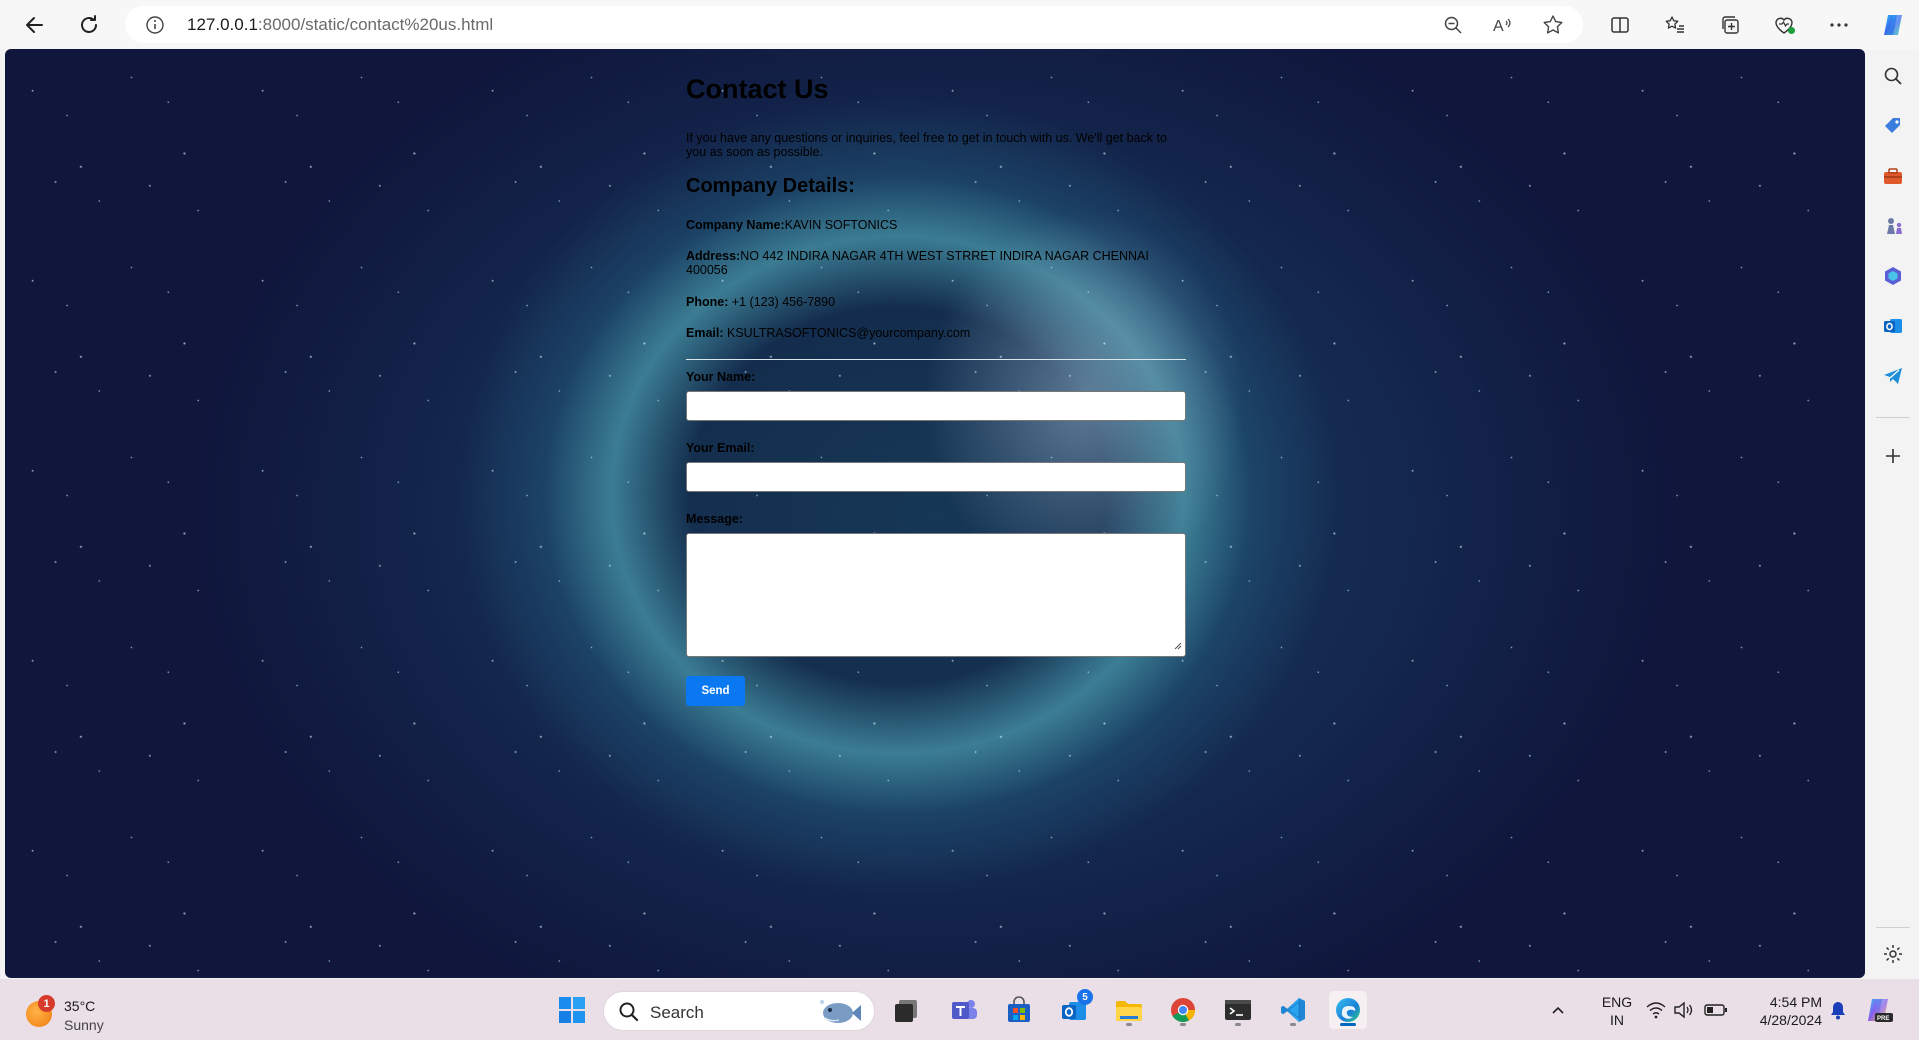 This screenshot has width=1919, height=1040. Describe the element at coordinates (839, 1014) in the screenshot. I see `search-highlight-fish-icon` at that location.